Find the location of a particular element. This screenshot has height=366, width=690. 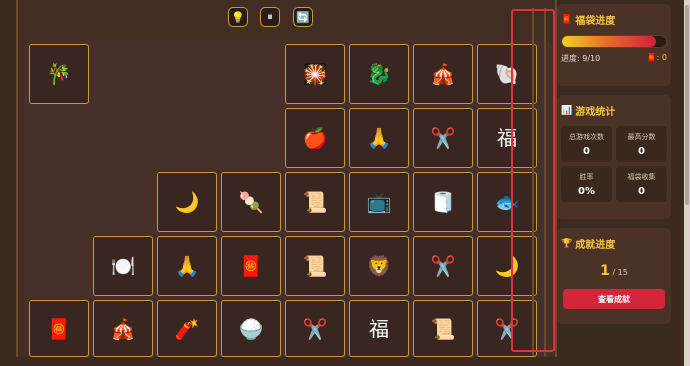

game-tile: 🎋 is located at coordinates (59, 74).